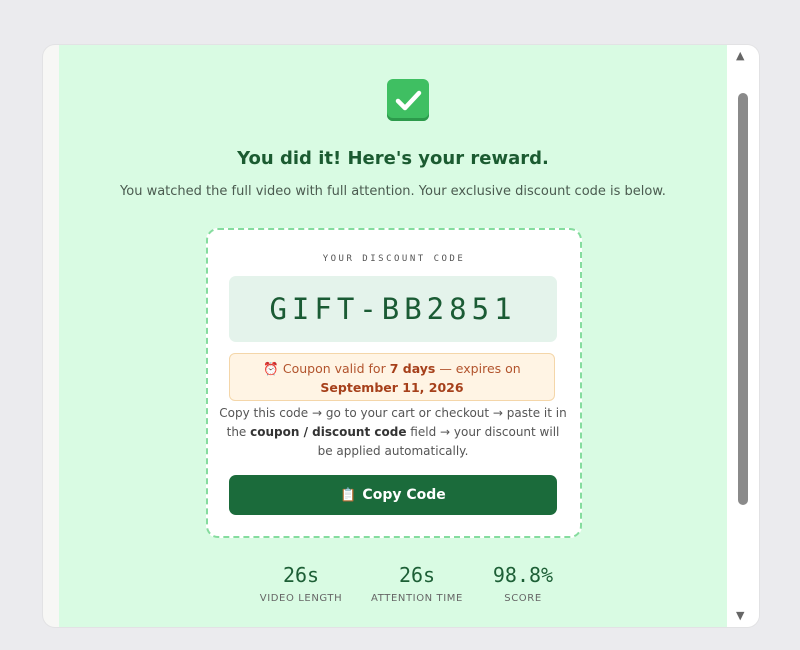 Image resolution: width=800 pixels, height=650 pixels. I want to click on expiry-duration: 7 days, so click(412, 368).